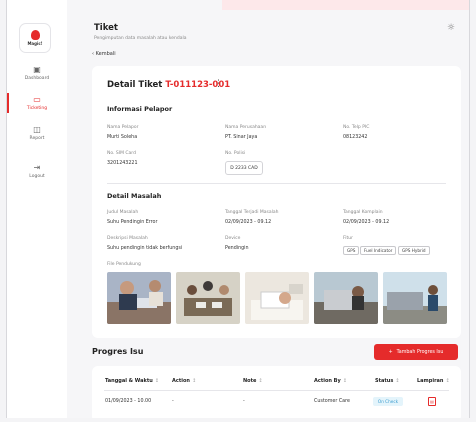 The height and width of the screenshot is (422, 476). Describe the element at coordinates (37, 167) in the screenshot. I see `logout-icon: ⇥` at that location.